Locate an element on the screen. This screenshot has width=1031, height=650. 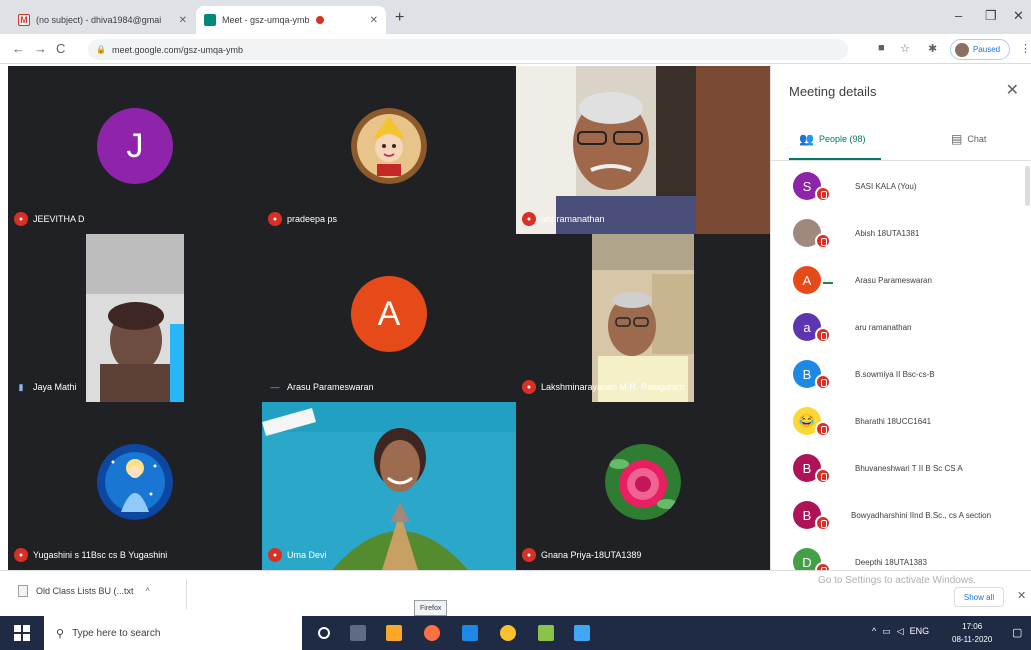
participant-tile: J ● JEEVITHA D is located at coordinates (135, 150).